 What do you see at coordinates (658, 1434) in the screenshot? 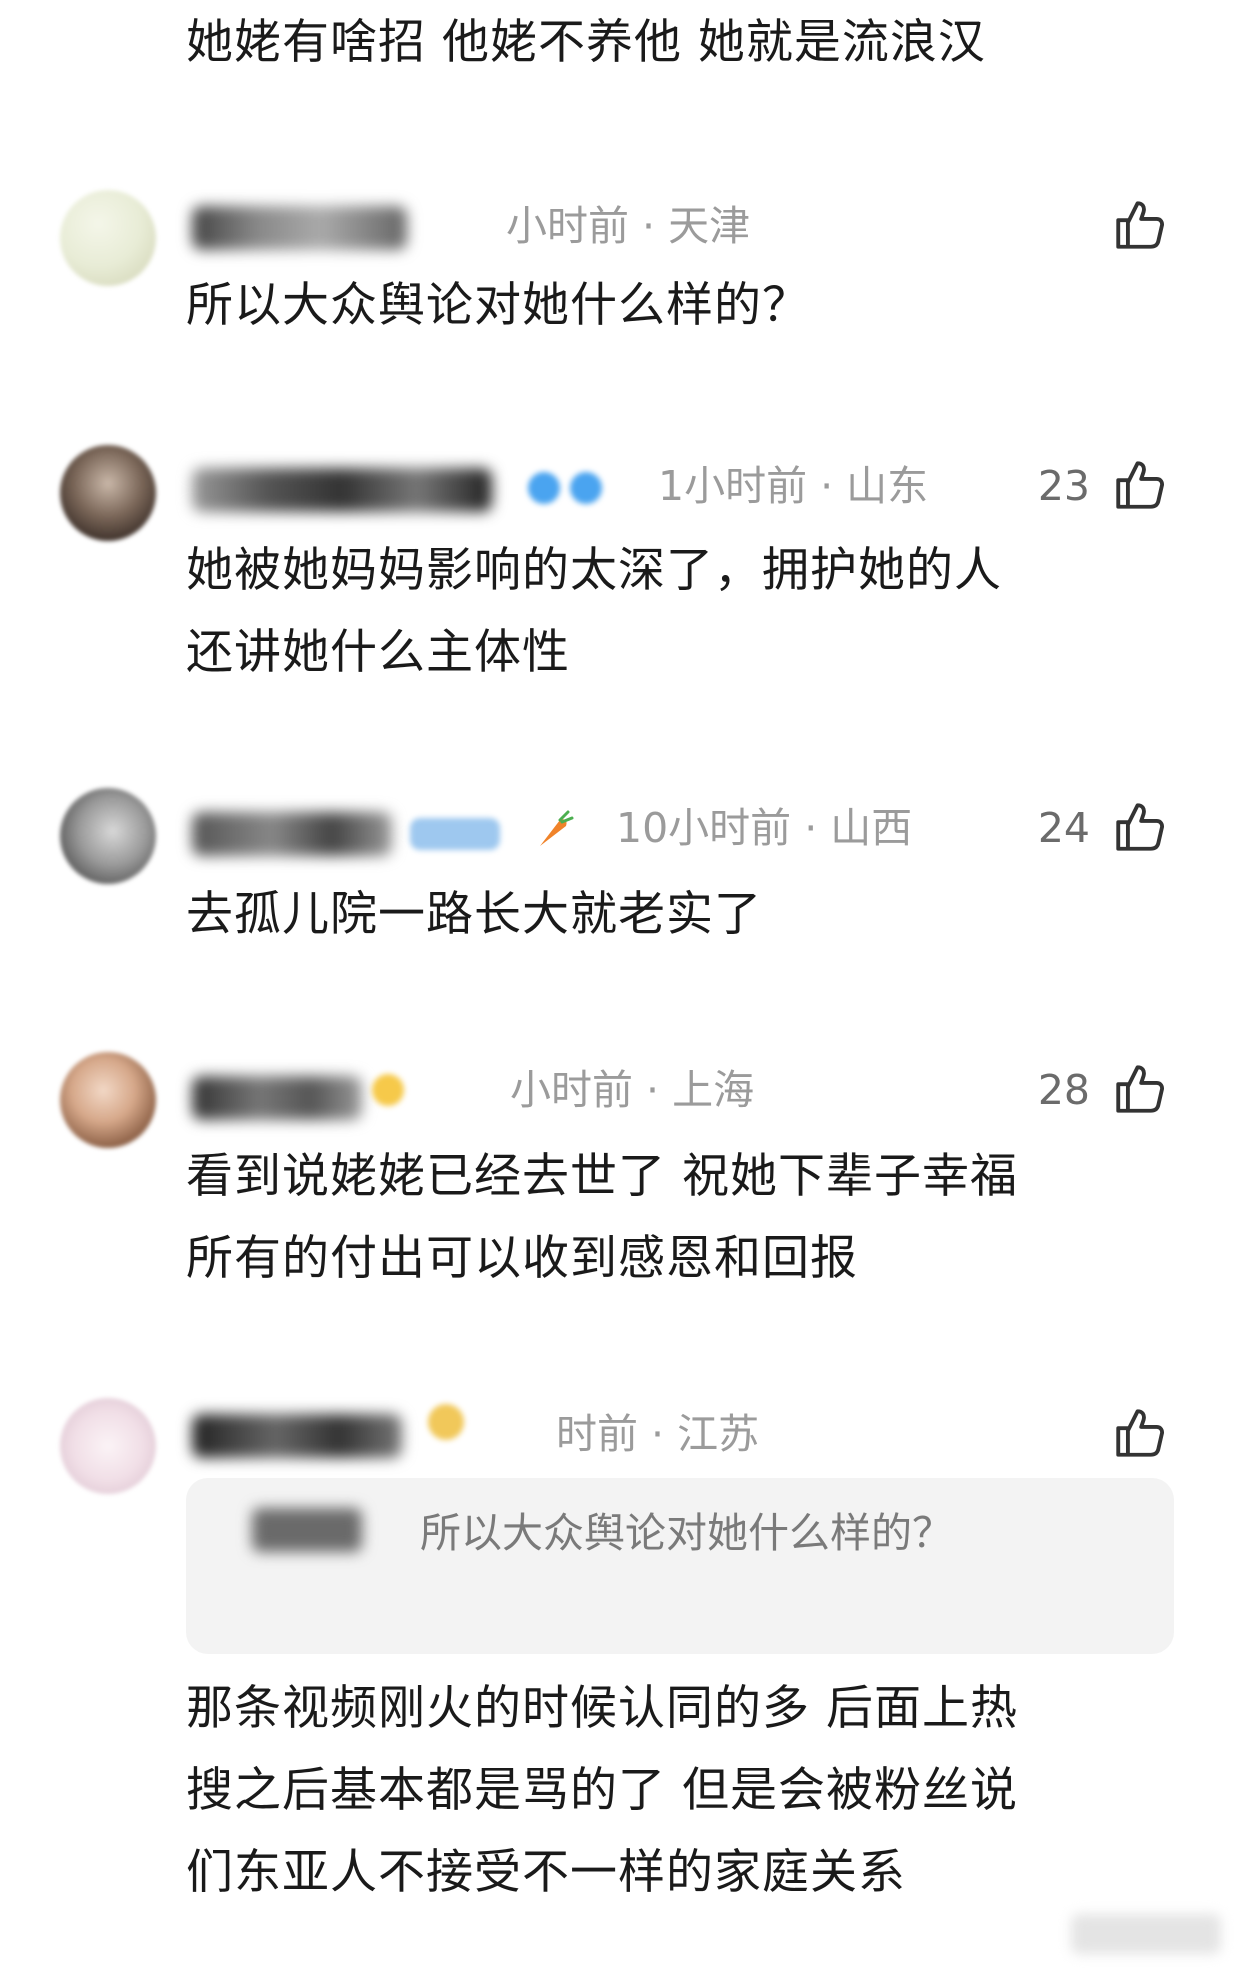
I see `comment-meta: 时前 · 江苏` at bounding box center [658, 1434].